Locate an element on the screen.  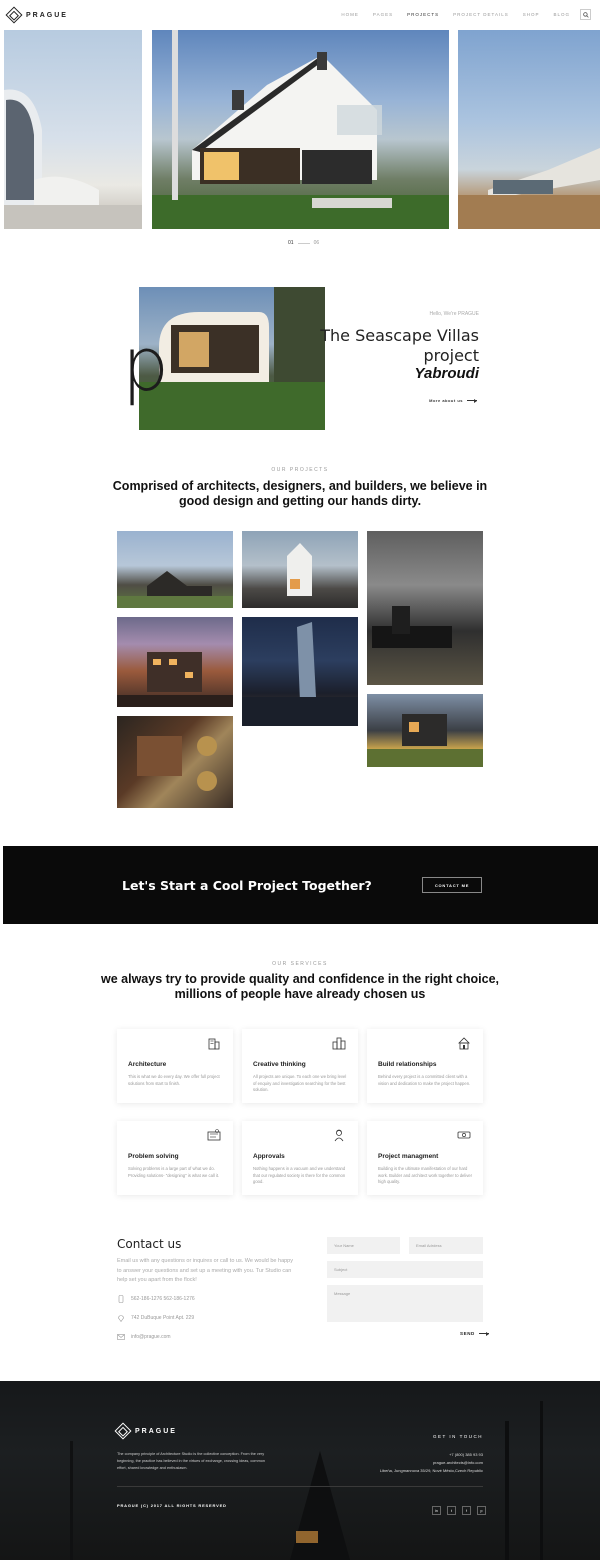
logo-text: PRAGUE is located at coordinates (47, 15).